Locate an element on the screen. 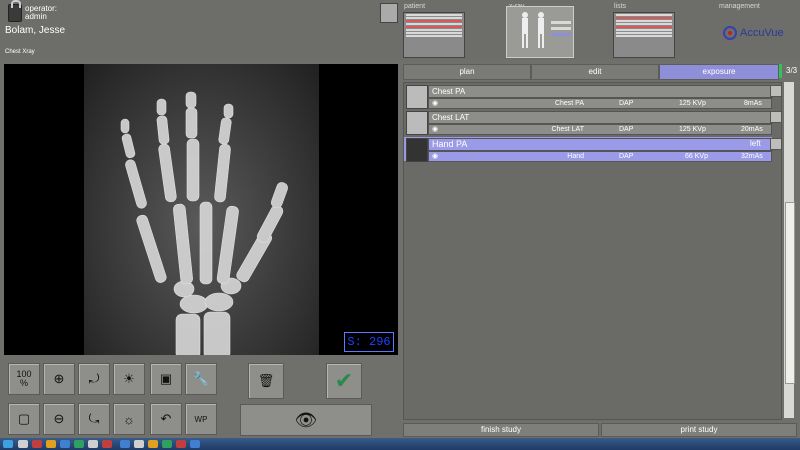  settings-button: 🔧 is located at coordinates (201, 379).